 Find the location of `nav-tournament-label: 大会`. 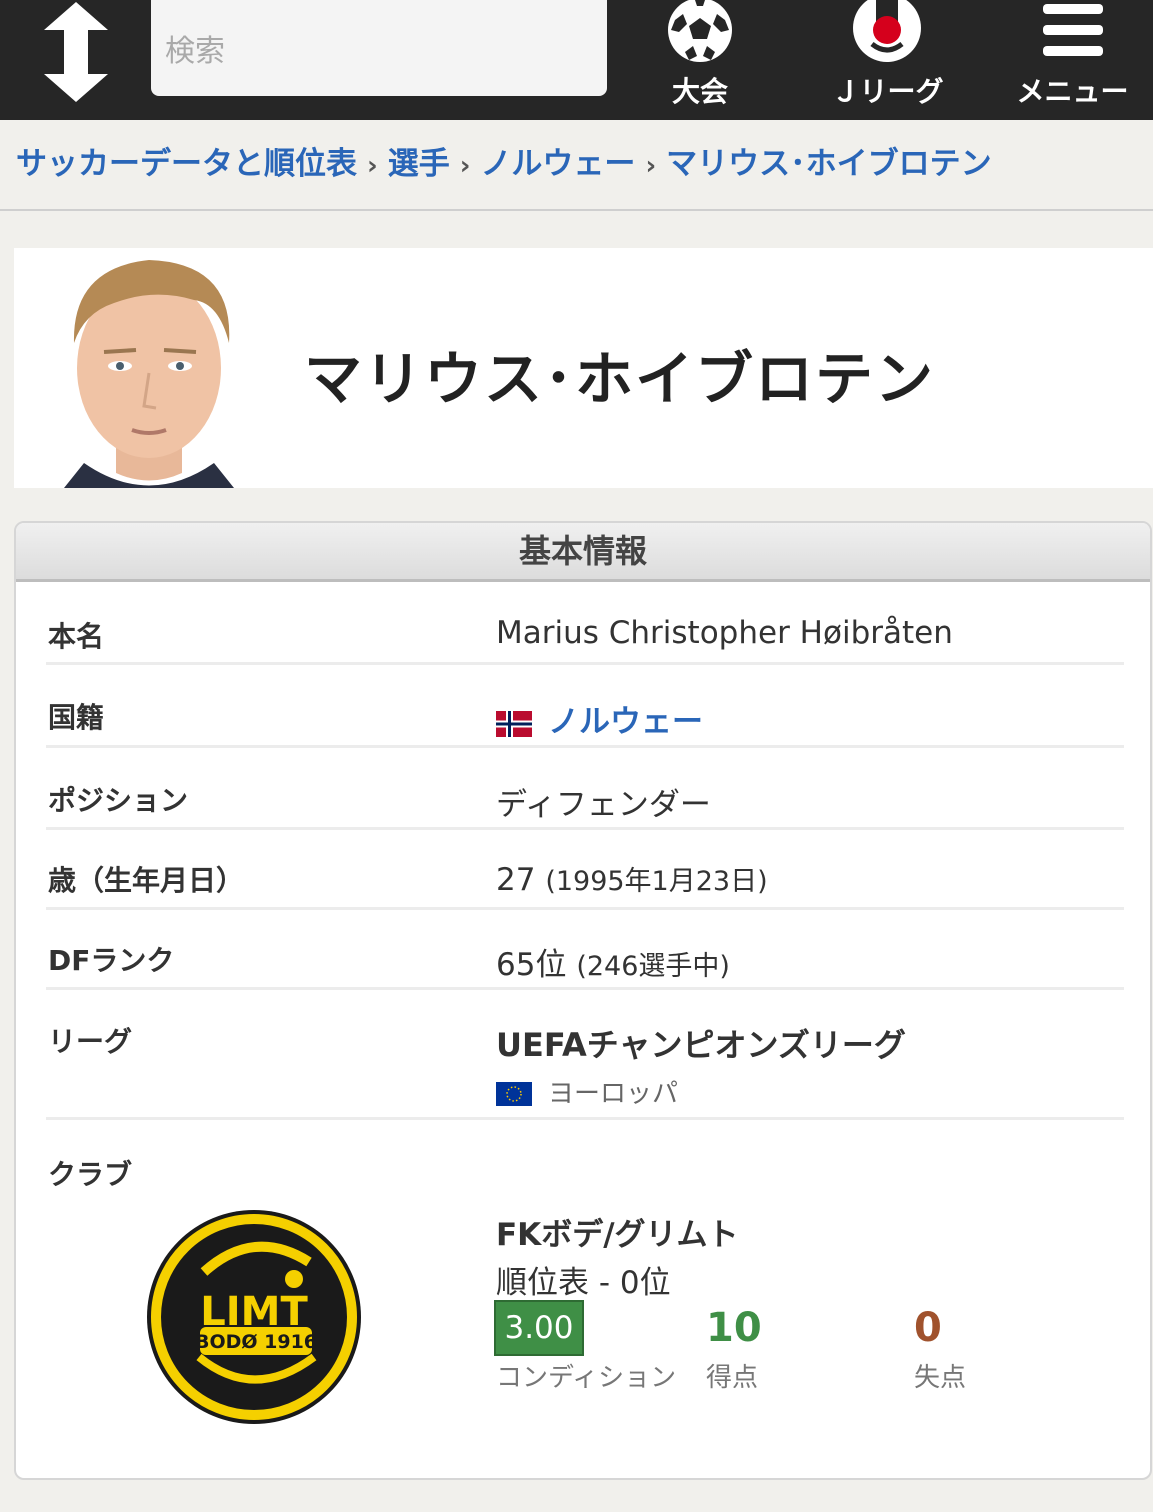

nav-tournament-label: 大会 is located at coordinates (699, 91).